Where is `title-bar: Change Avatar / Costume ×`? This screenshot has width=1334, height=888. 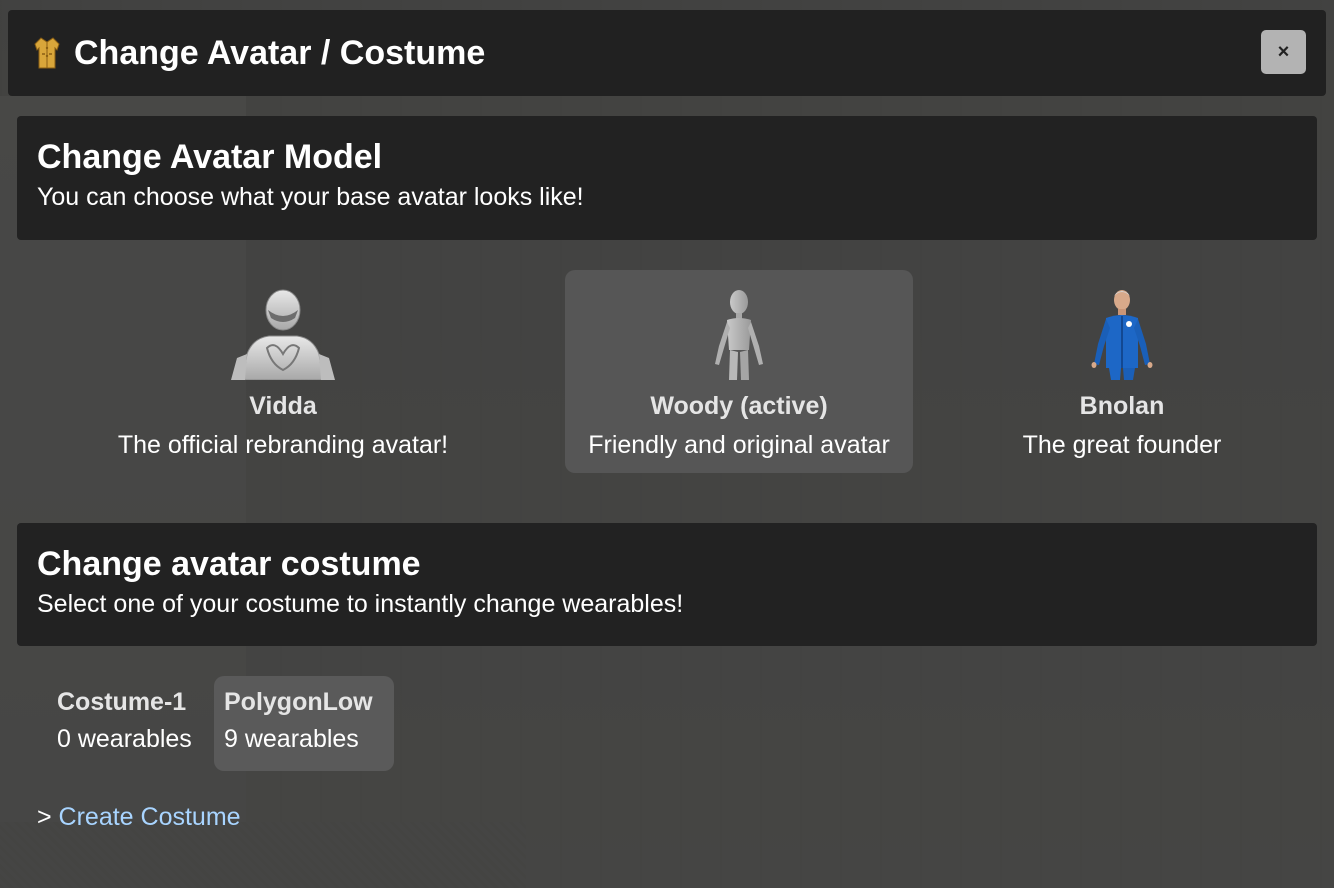
title-bar: Change Avatar / Costume × is located at coordinates (667, 53).